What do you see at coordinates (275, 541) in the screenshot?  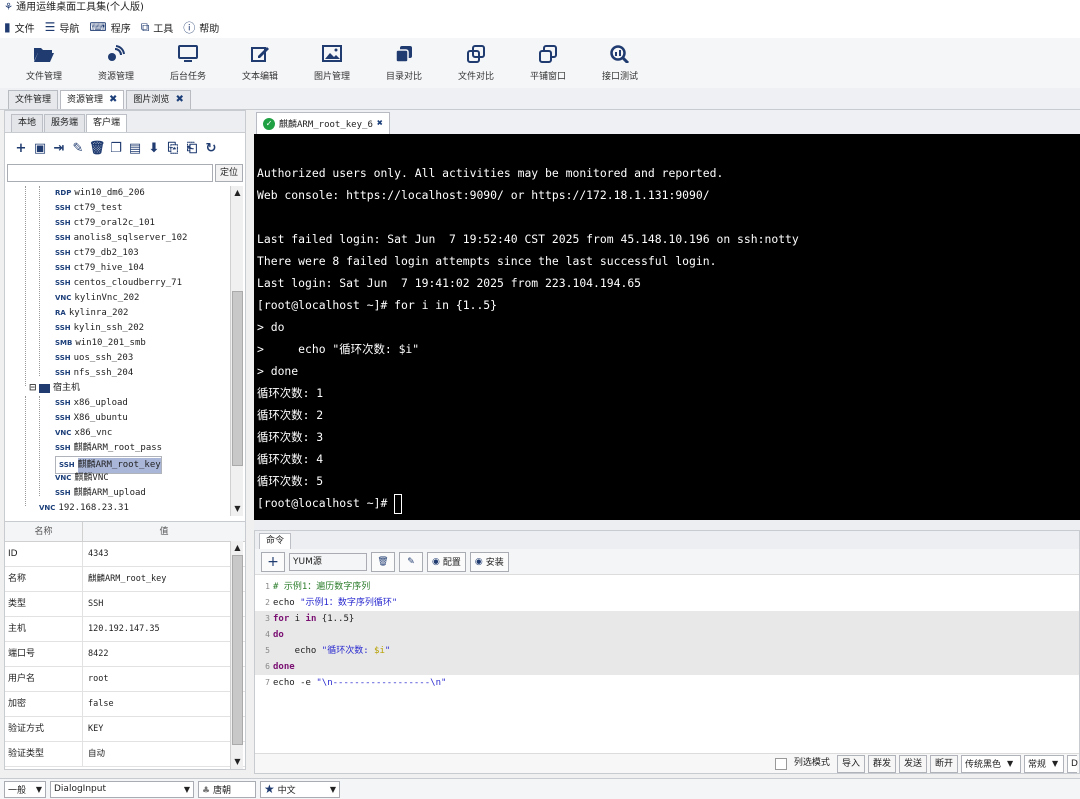 I see `tab-command: 命令` at bounding box center [275, 541].